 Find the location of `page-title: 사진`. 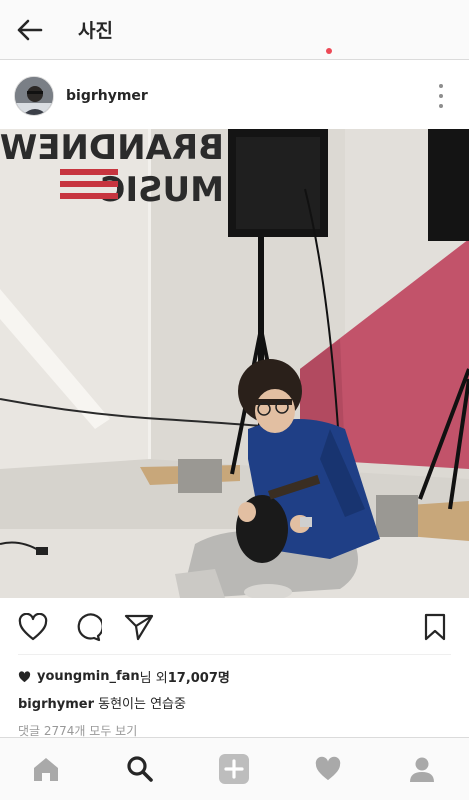

page-title: 사진 is located at coordinates (95, 31).